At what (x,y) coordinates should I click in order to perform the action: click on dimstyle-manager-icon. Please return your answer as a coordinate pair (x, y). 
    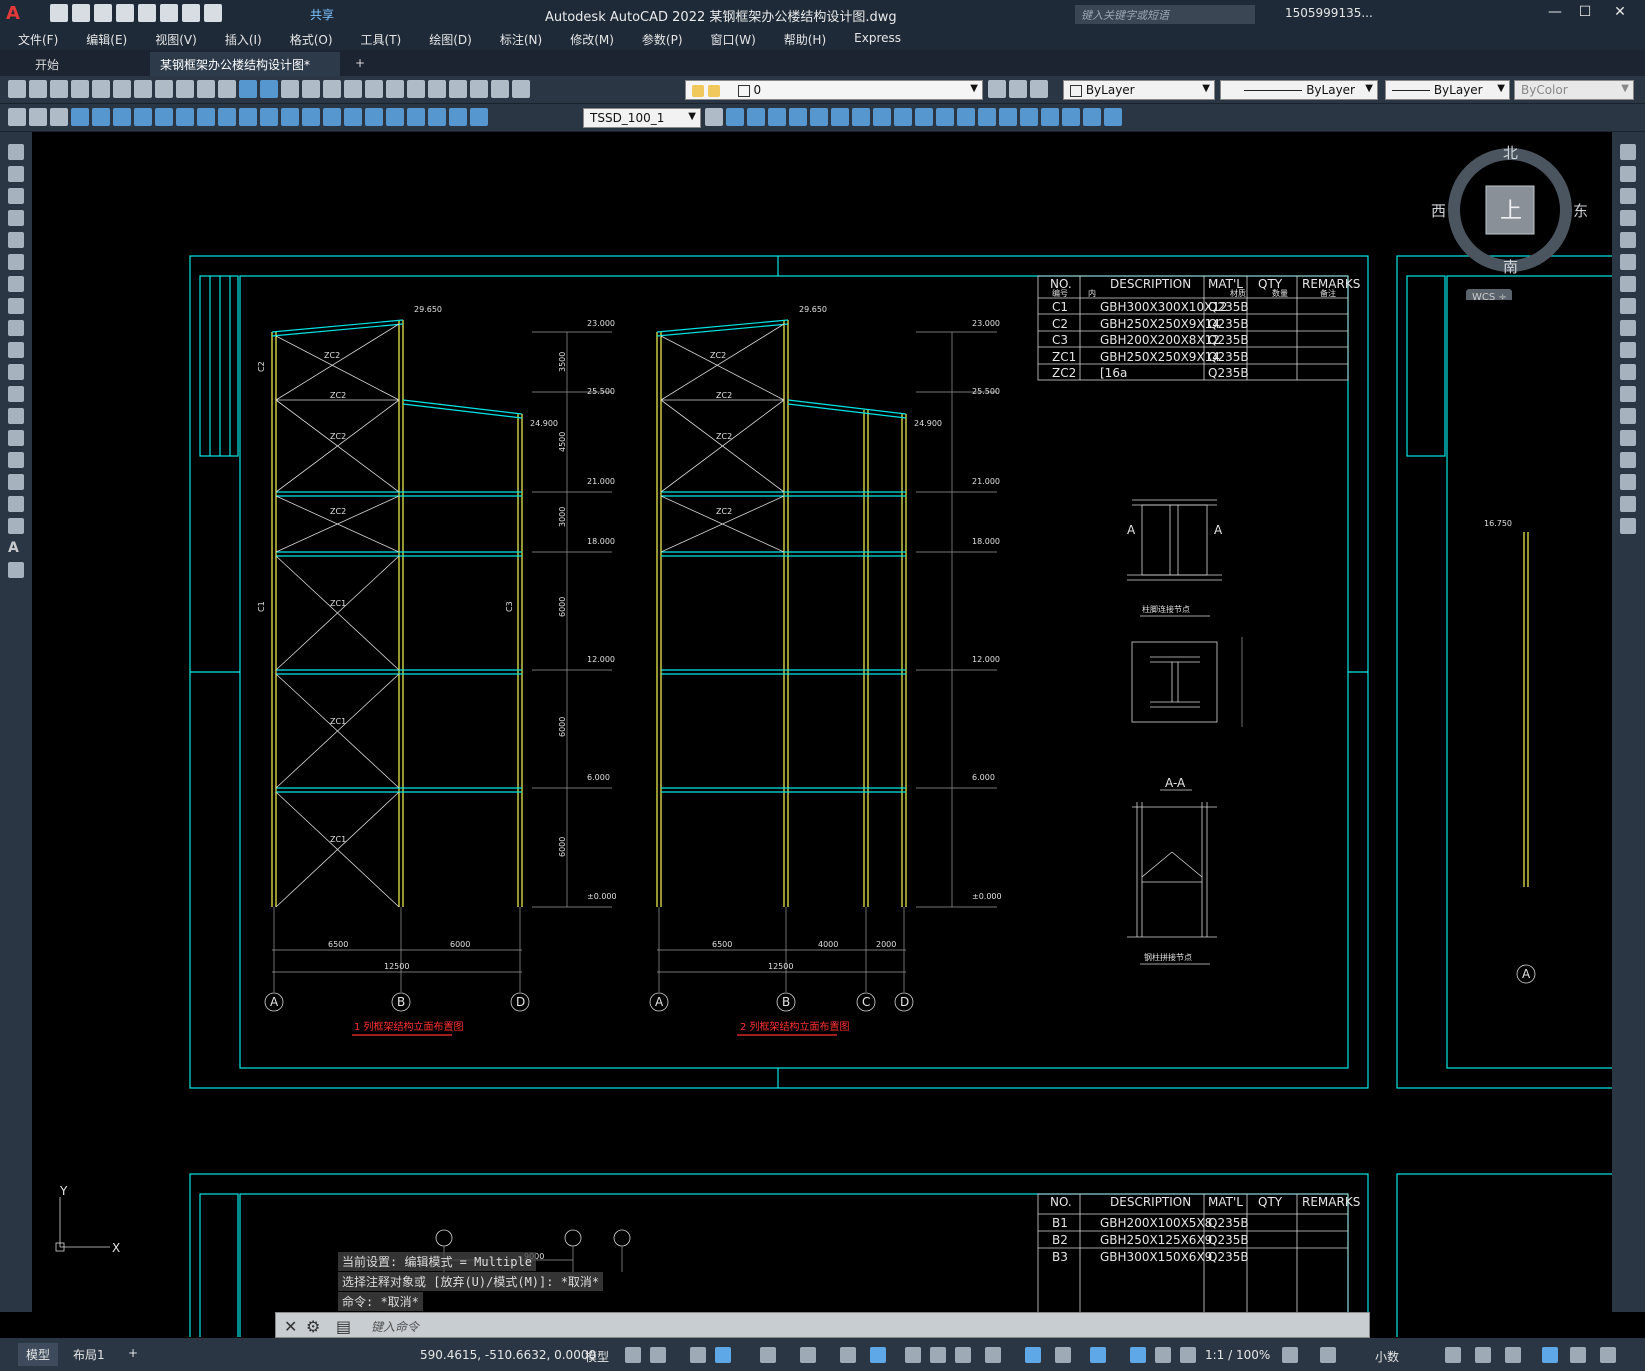
    Looking at the image, I should click on (714, 117).